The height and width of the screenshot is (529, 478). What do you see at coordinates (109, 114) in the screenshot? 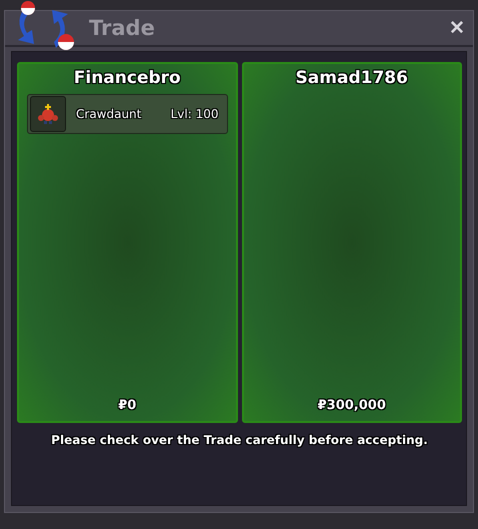
I see `pokemon-name: Crawdaunt` at bounding box center [109, 114].